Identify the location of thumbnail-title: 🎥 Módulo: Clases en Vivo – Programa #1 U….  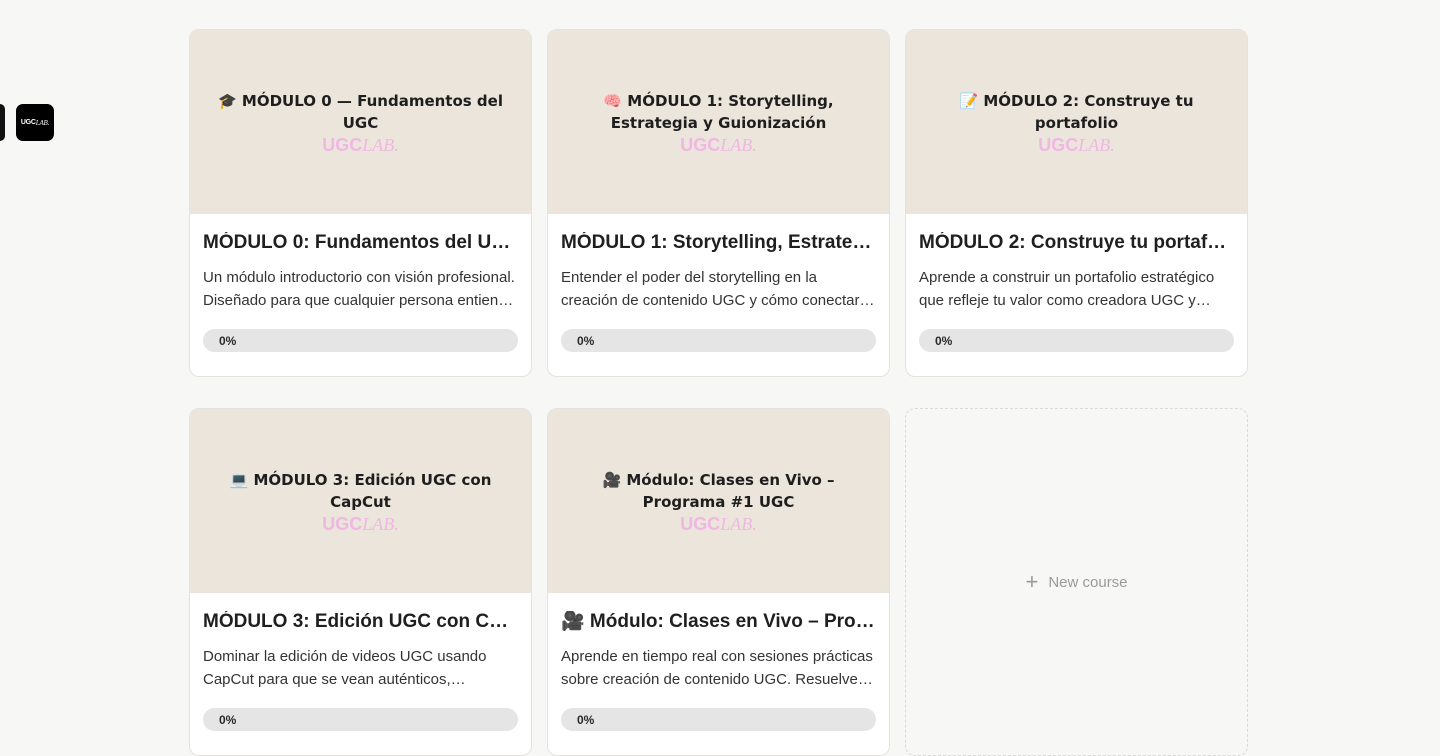
(718, 490).